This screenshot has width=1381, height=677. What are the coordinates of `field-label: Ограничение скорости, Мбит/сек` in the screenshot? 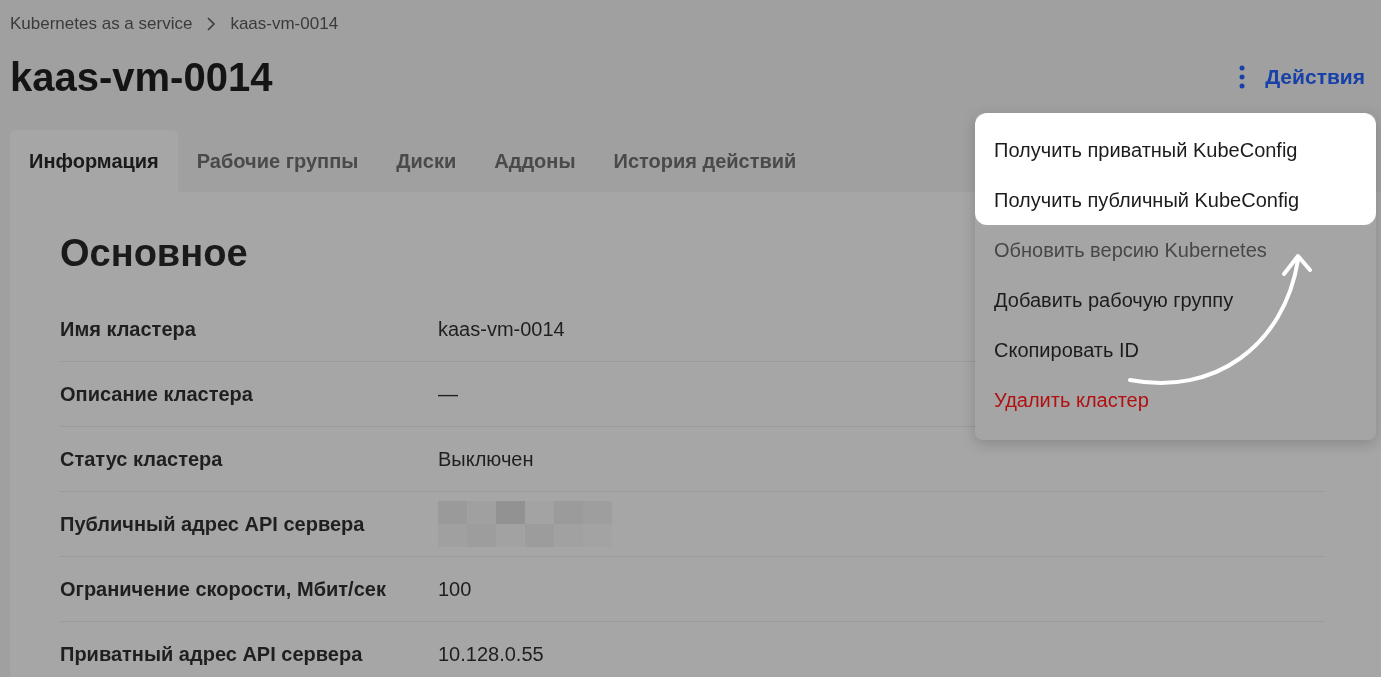 It's located at (223, 589).